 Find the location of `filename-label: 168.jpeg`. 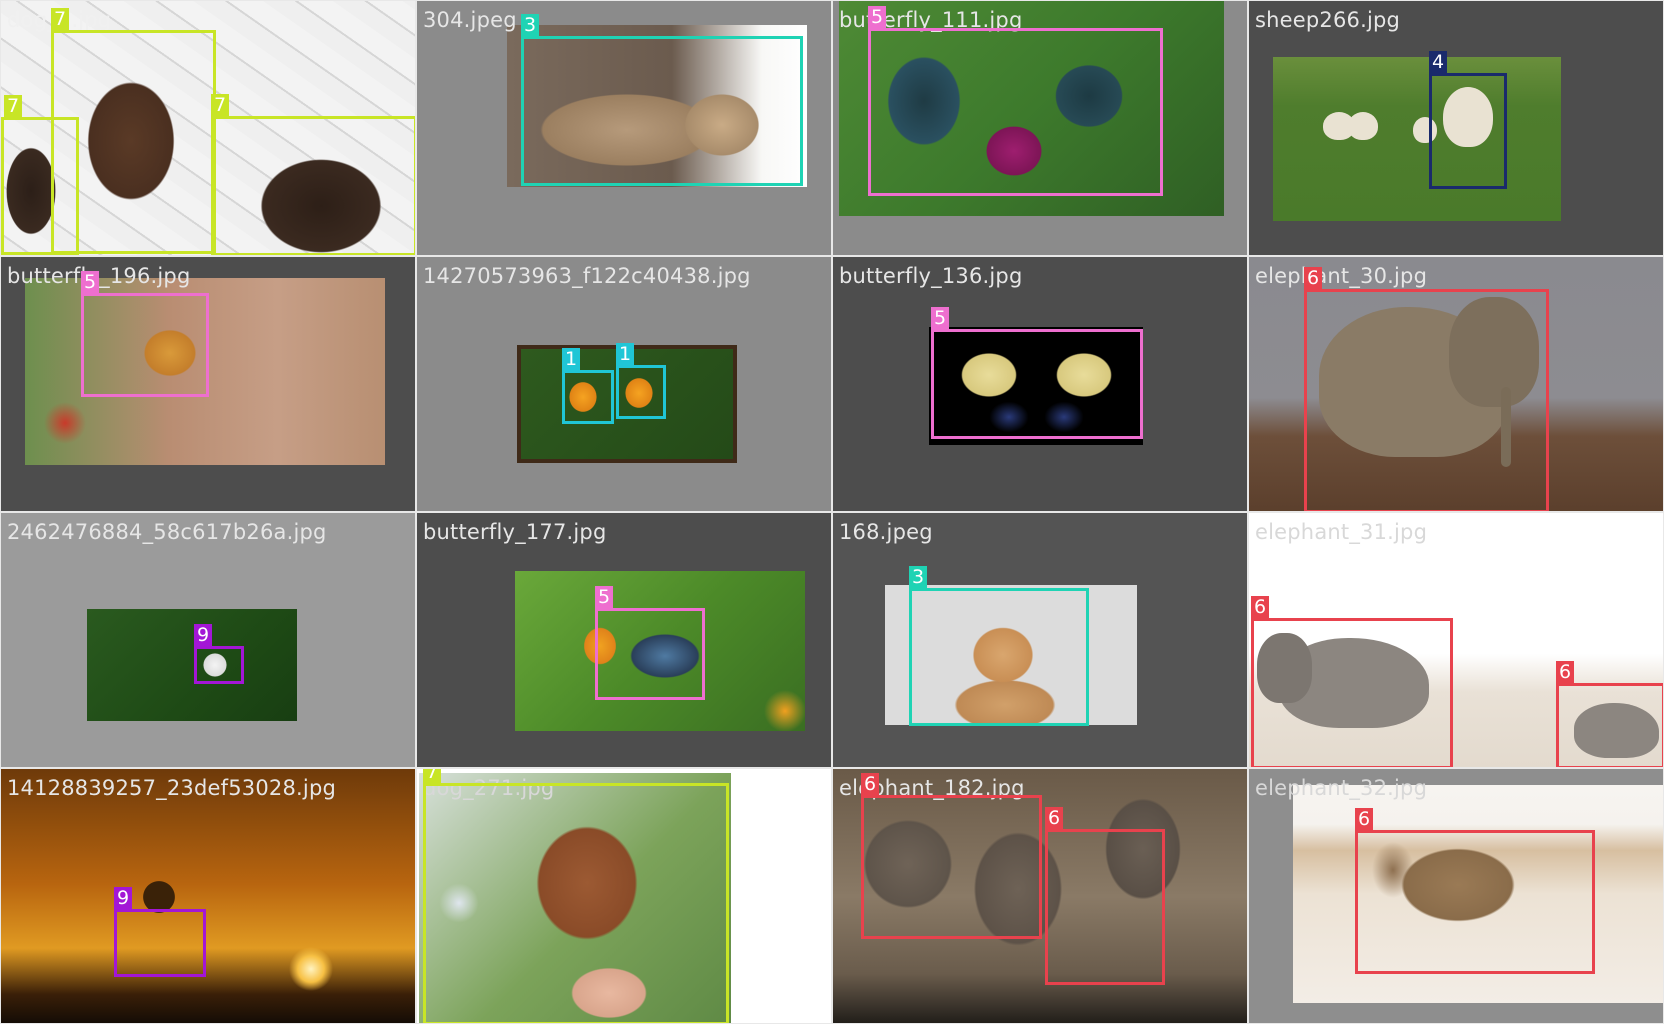

filename-label: 168.jpeg is located at coordinates (886, 532).